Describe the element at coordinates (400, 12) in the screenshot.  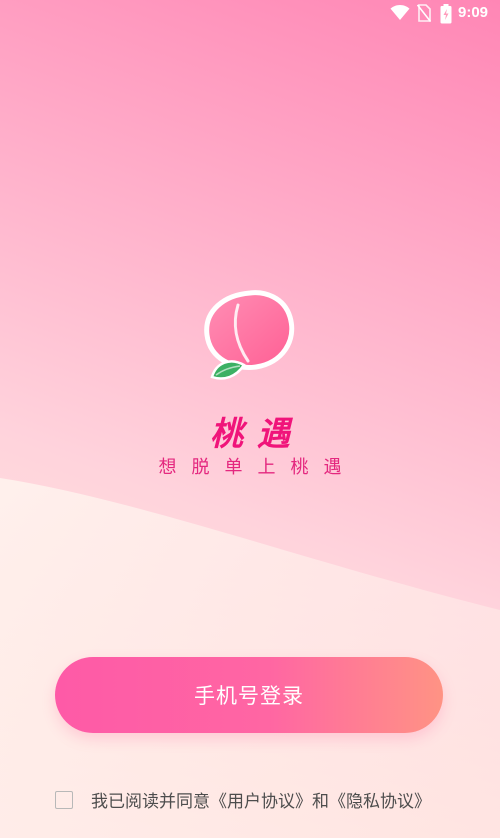
I see `wifi-icon` at that location.